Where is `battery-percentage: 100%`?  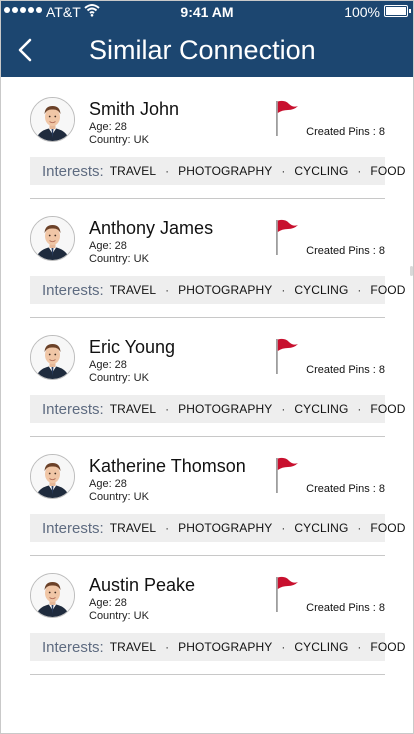
battery-percentage: 100% is located at coordinates (362, 12).